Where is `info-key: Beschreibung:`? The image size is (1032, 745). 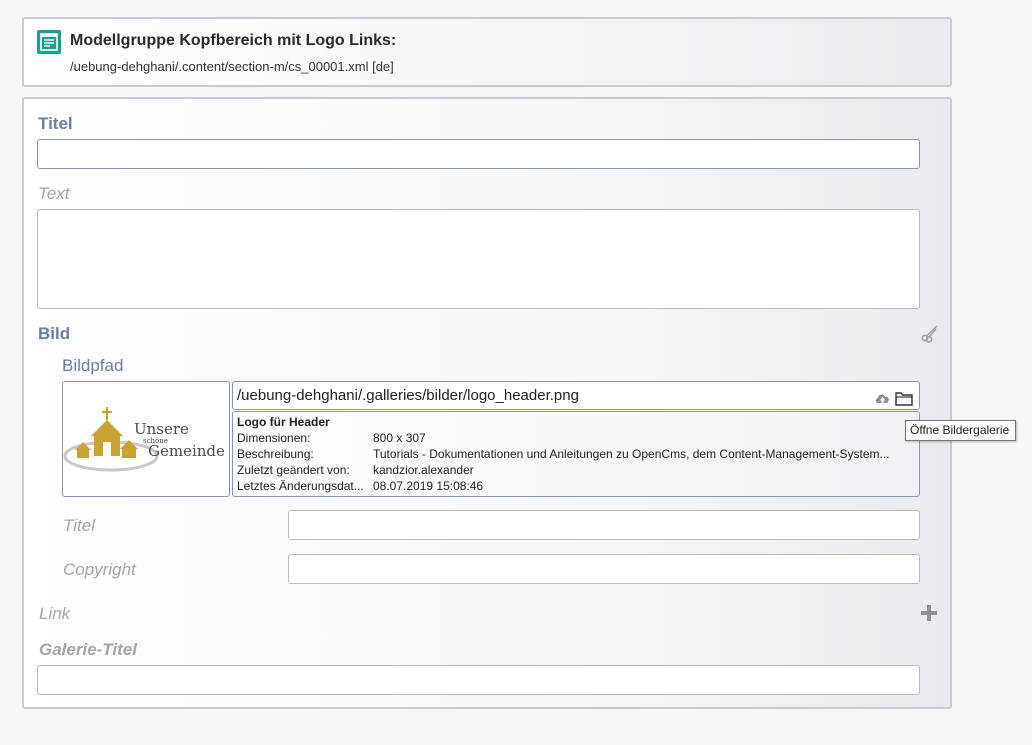 info-key: Beschreibung: is located at coordinates (275, 454).